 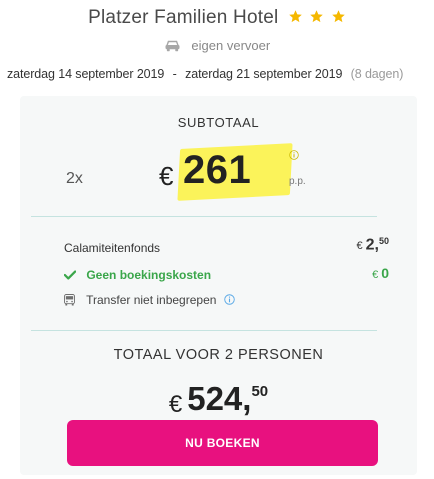 What do you see at coordinates (70, 275) in the screenshot?
I see `checkmark-icon` at bounding box center [70, 275].